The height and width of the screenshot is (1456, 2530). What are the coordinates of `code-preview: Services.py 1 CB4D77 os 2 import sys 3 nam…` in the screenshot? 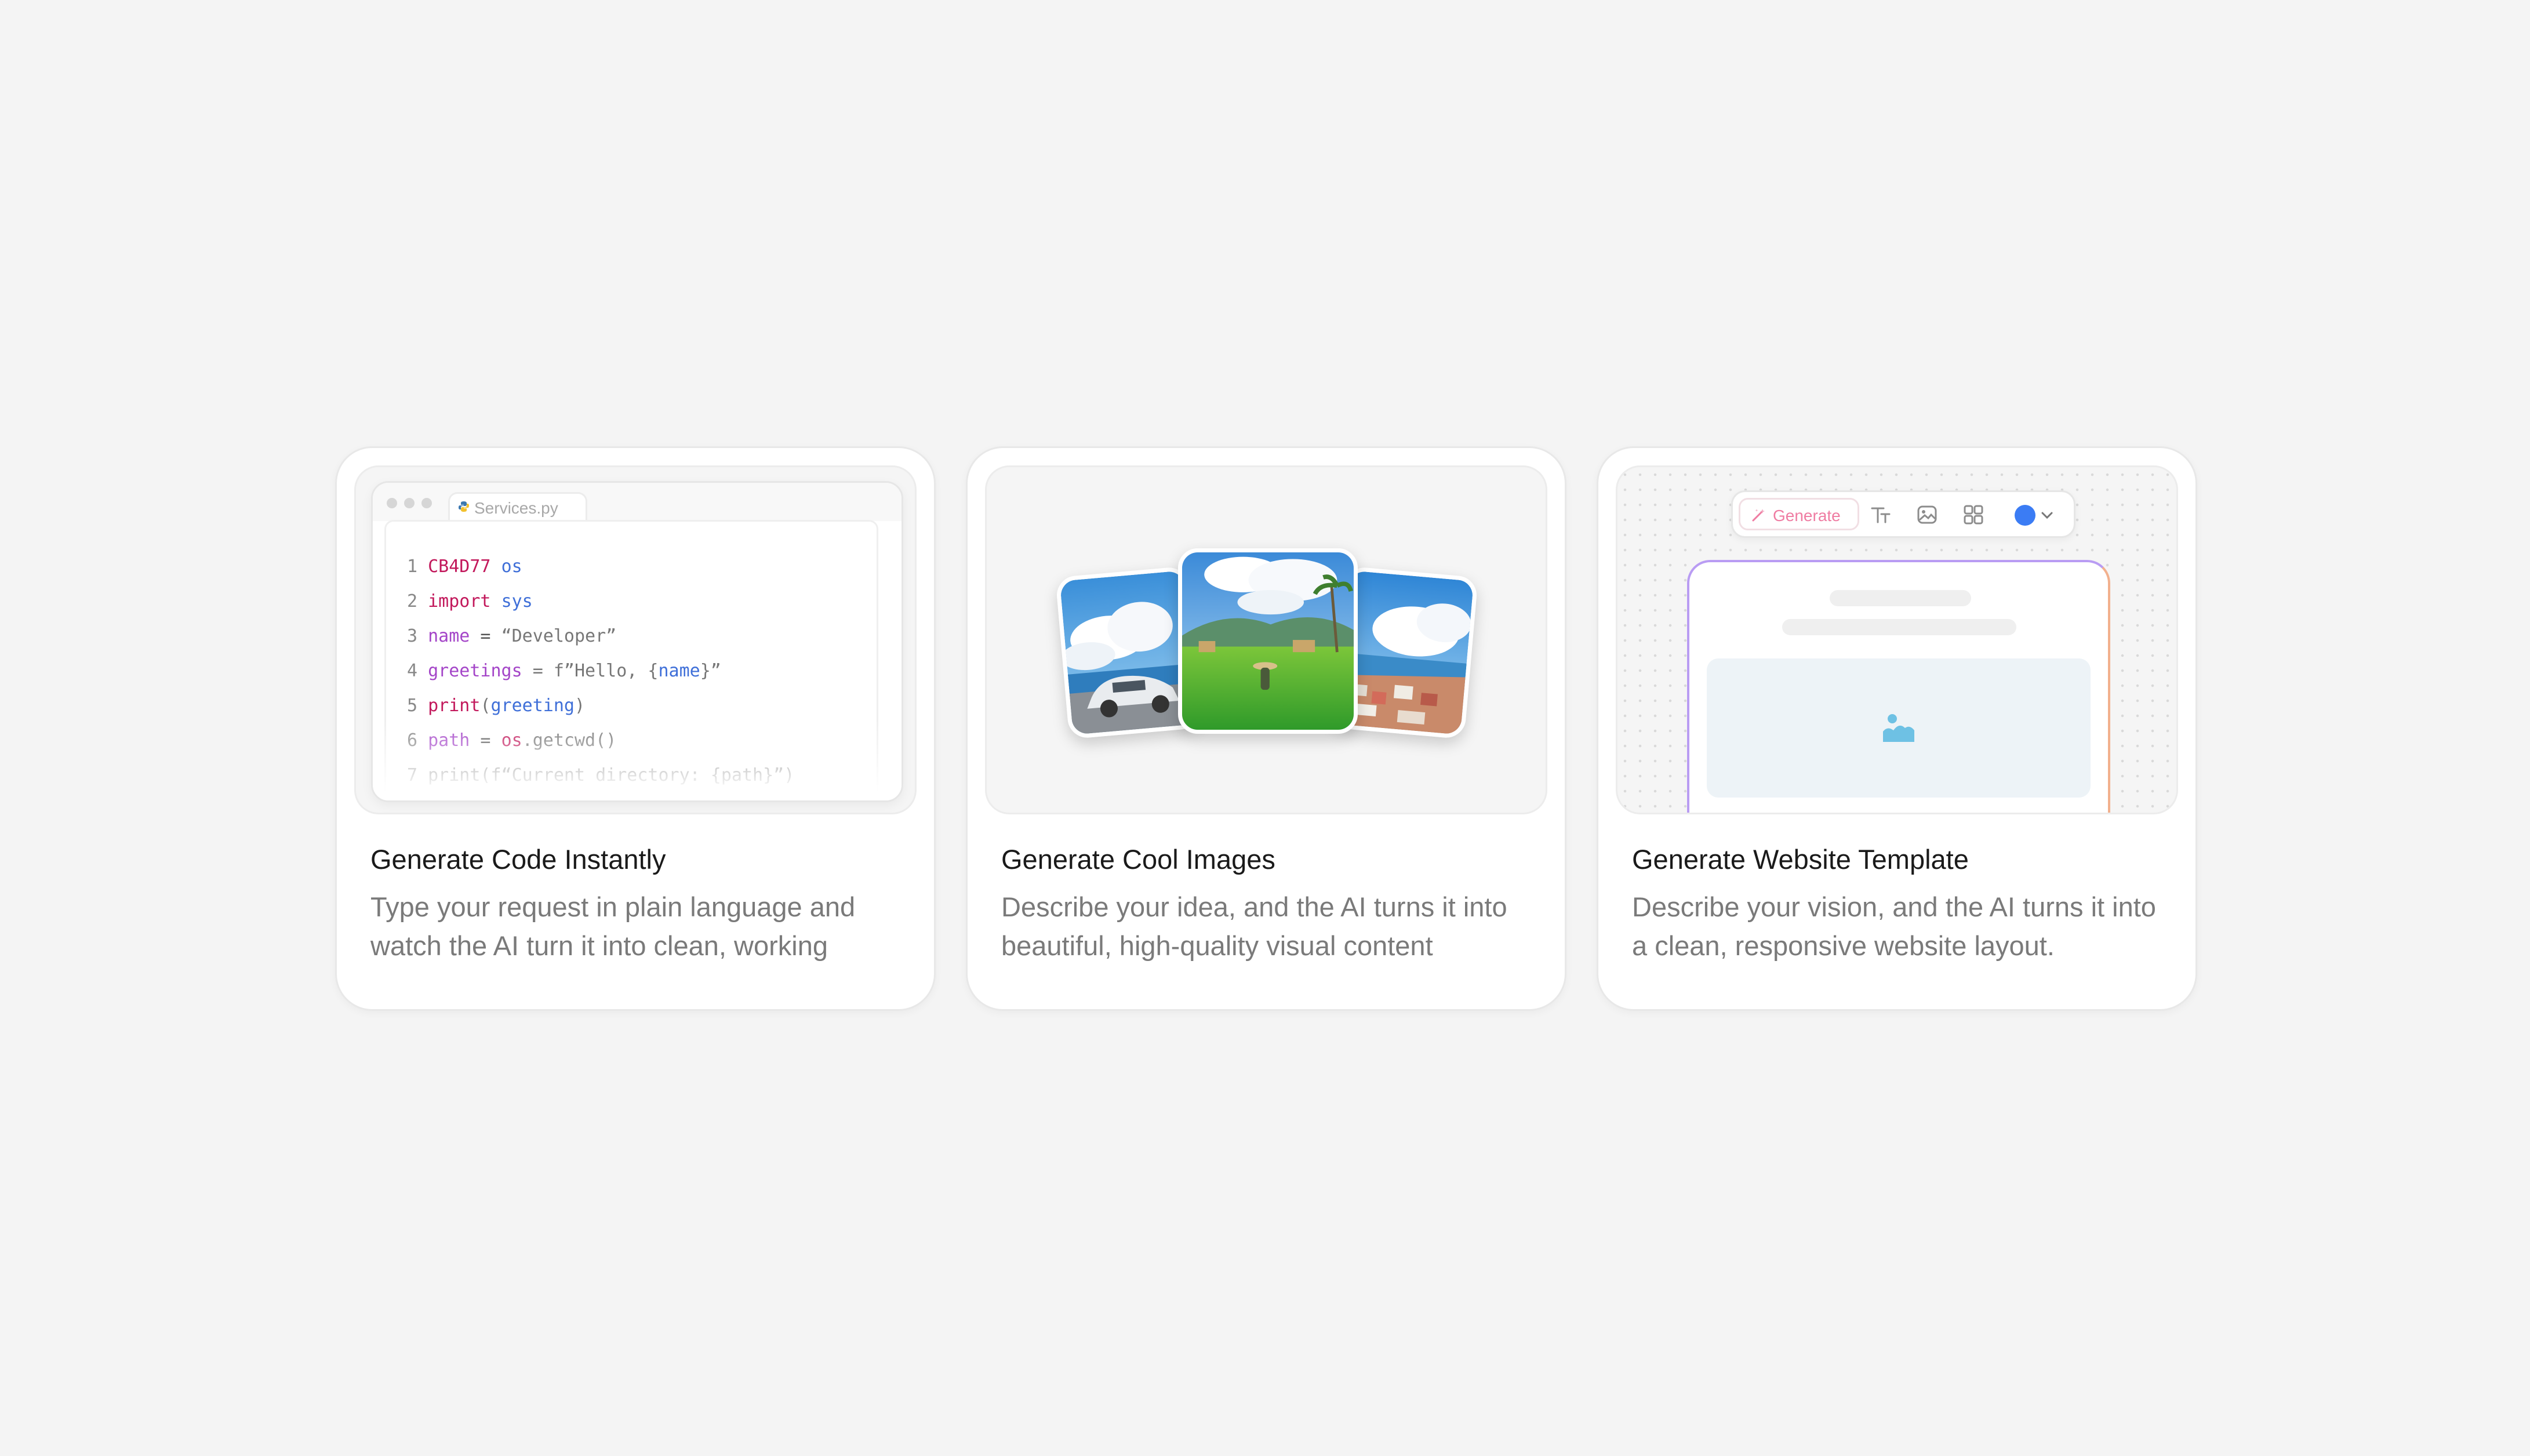 It's located at (635, 639).